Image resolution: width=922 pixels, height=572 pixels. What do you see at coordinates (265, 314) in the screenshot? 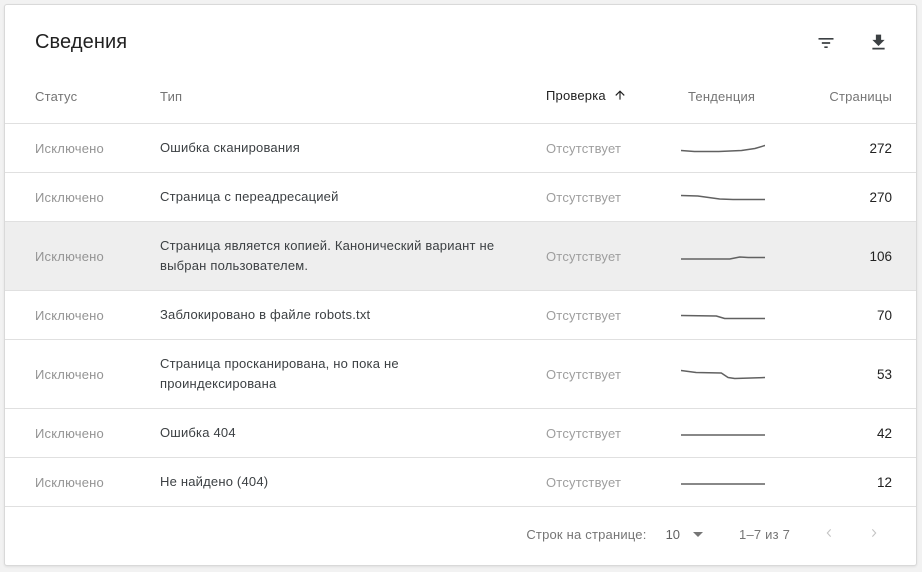
I see `cell-type: Заблокировано в файле robots.txt` at bounding box center [265, 314].